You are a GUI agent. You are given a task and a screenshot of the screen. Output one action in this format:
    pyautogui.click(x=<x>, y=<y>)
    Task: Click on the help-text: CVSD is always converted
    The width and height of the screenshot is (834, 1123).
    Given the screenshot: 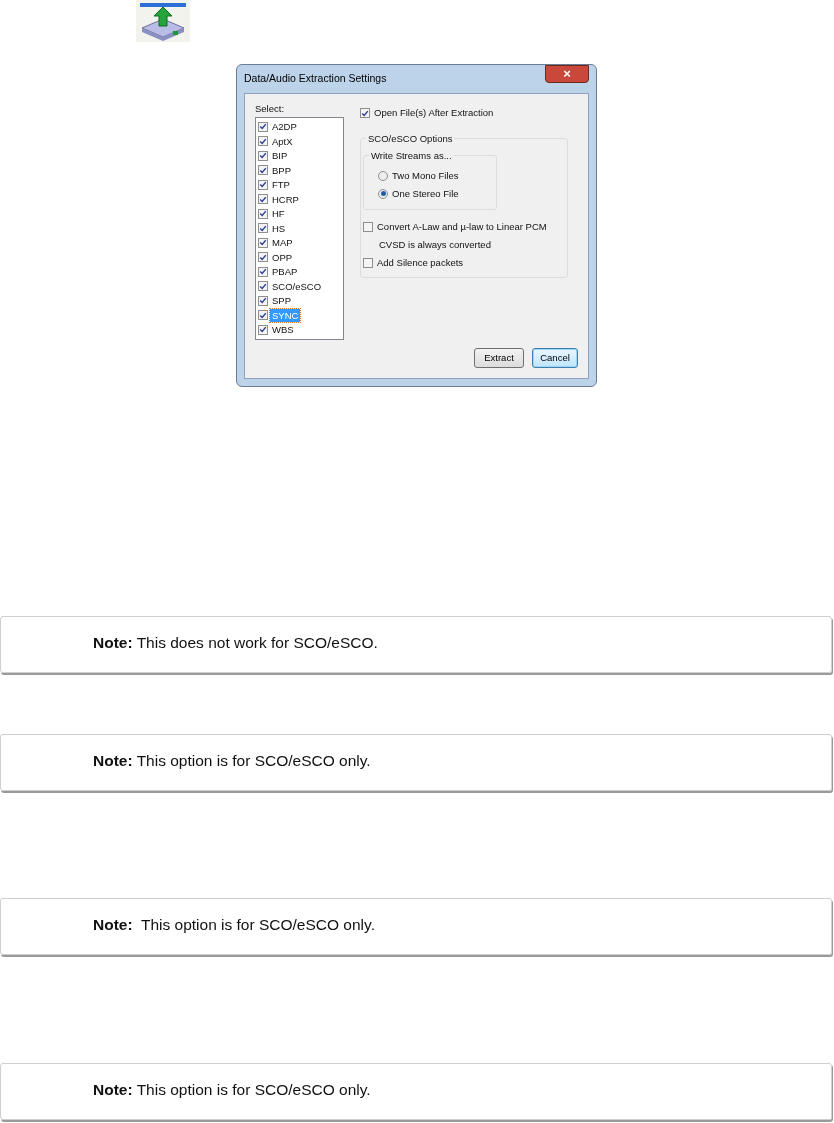 What is the action you would take?
    pyautogui.click(x=435, y=245)
    